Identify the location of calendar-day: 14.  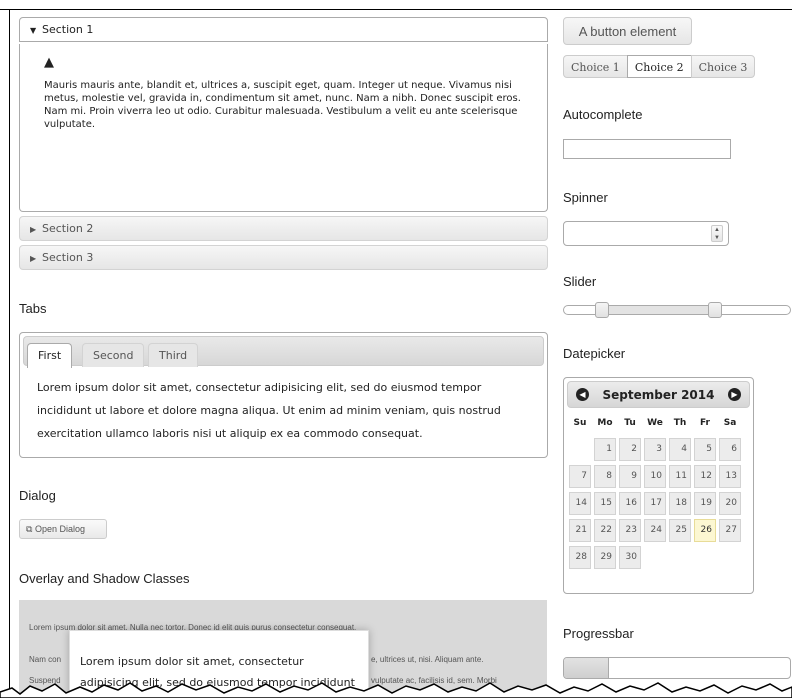
(580, 503).